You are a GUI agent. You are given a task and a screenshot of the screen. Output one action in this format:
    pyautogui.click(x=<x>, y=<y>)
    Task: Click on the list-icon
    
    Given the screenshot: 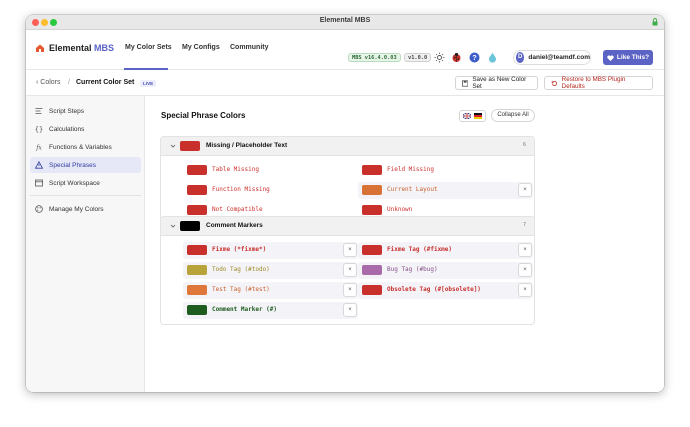 What is the action you would take?
    pyautogui.click(x=39, y=111)
    